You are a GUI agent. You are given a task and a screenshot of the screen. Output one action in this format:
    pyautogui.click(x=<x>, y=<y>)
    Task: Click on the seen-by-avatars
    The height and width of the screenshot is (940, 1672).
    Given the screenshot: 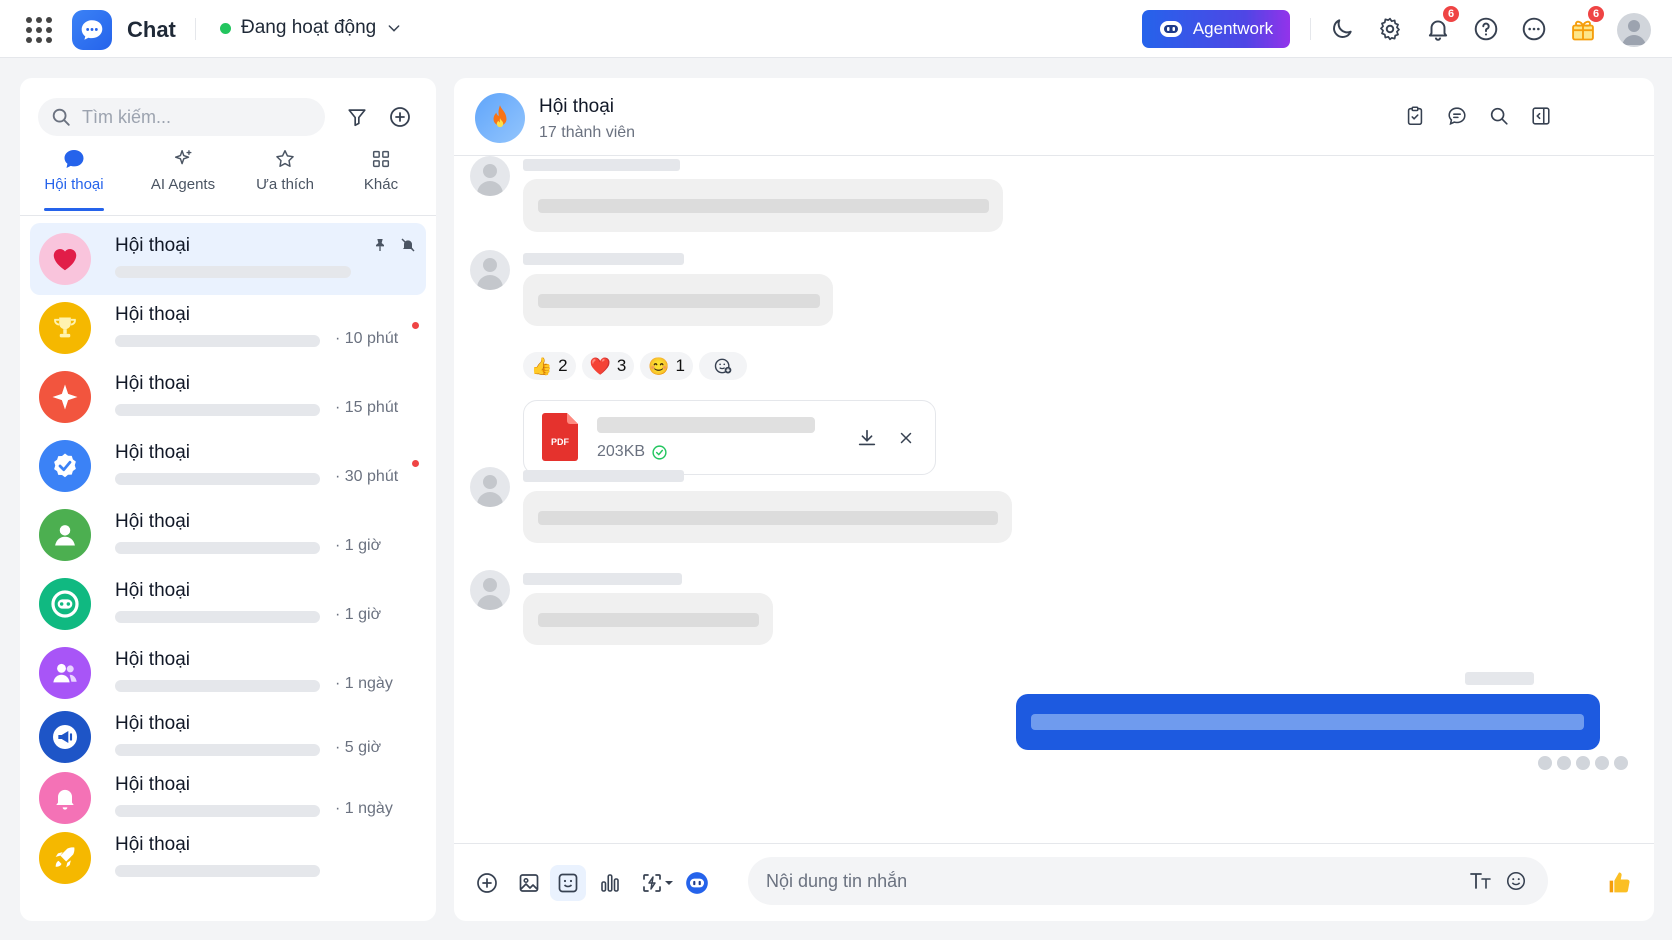 What is the action you would take?
    pyautogui.click(x=1583, y=763)
    